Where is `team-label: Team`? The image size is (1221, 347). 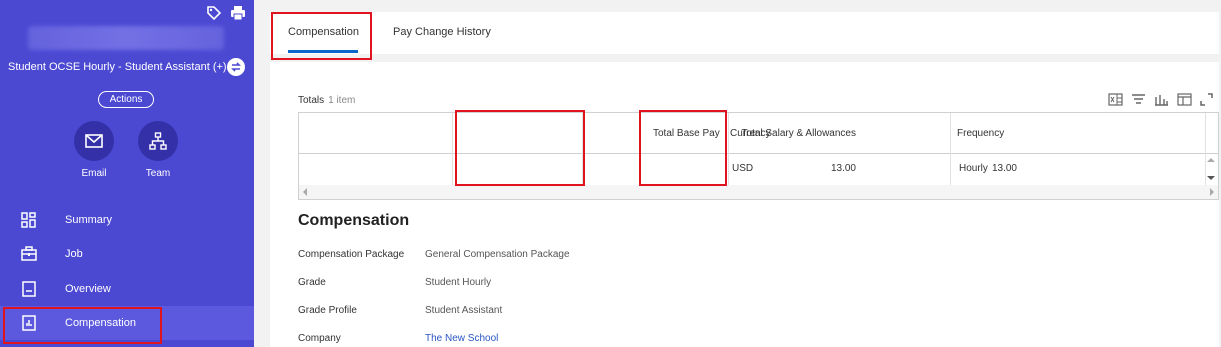
team-label: Team is located at coordinates (158, 173).